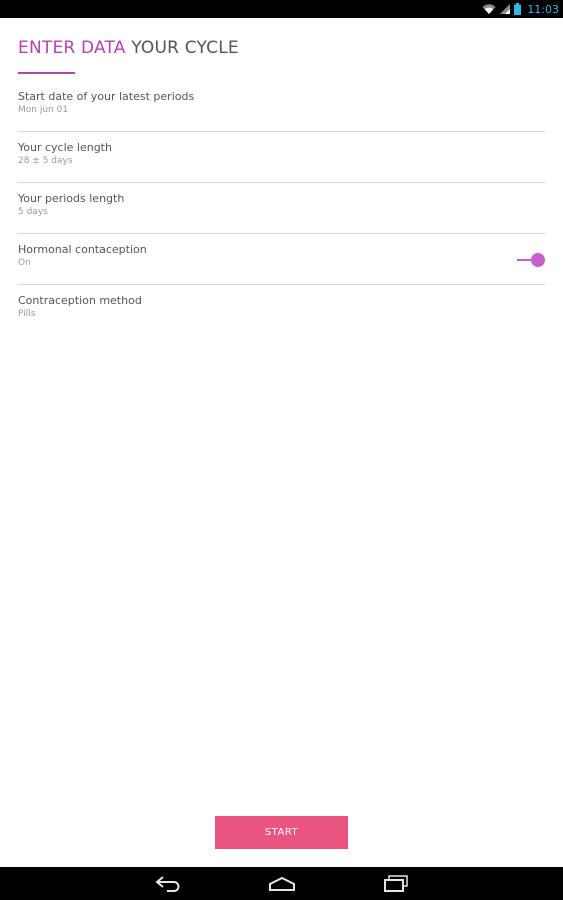  I want to click on battery-icon, so click(518, 9).